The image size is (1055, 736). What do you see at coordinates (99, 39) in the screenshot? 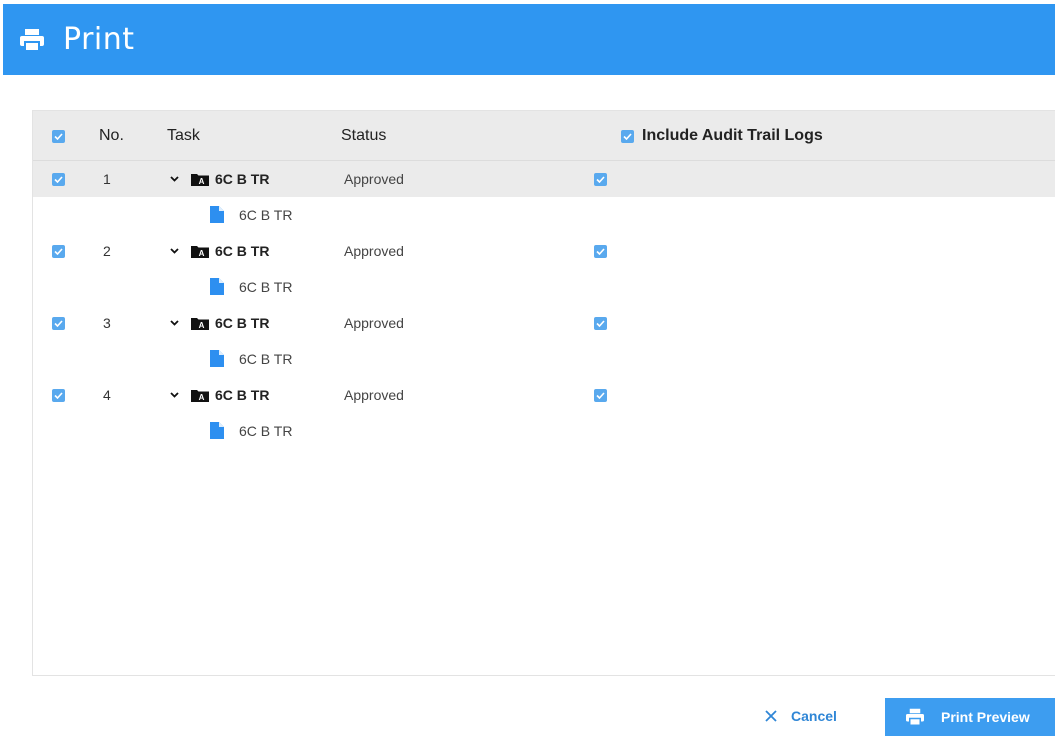
I see `dialog-title: Print` at bounding box center [99, 39].